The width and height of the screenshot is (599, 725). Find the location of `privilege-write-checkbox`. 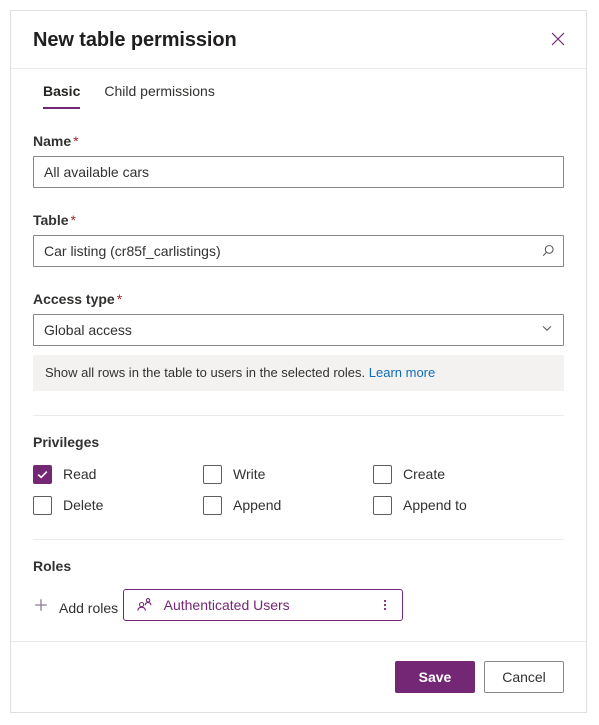

privilege-write-checkbox is located at coordinates (212, 474).